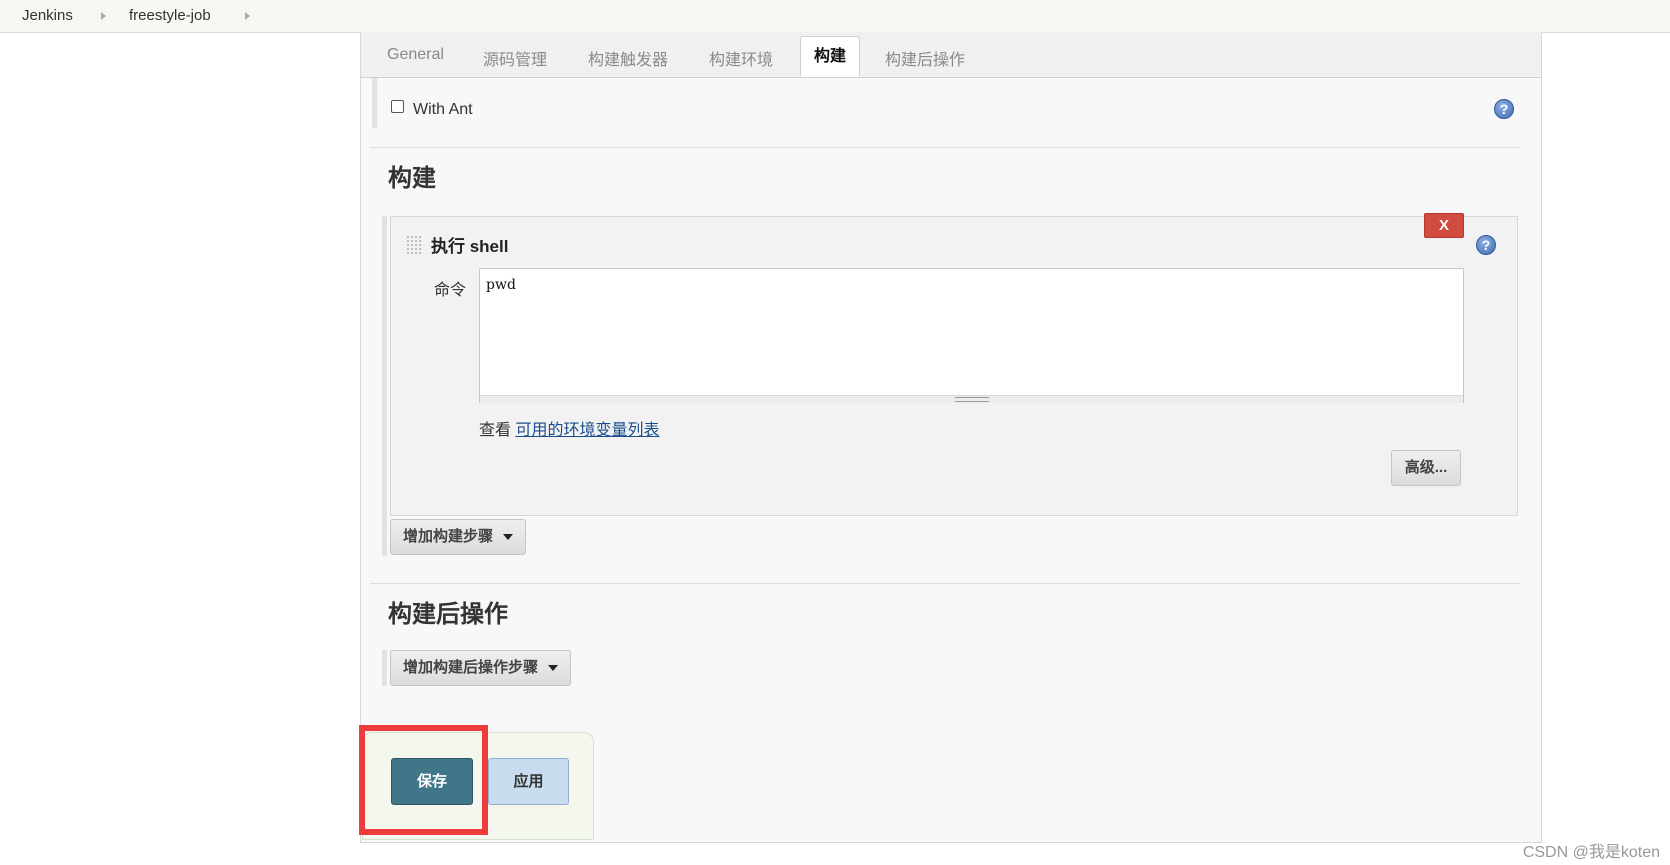 Image resolution: width=1670 pixels, height=865 pixels. Describe the element at coordinates (628, 58) in the screenshot. I see `tab-build-triggers: 构建触发器` at that location.